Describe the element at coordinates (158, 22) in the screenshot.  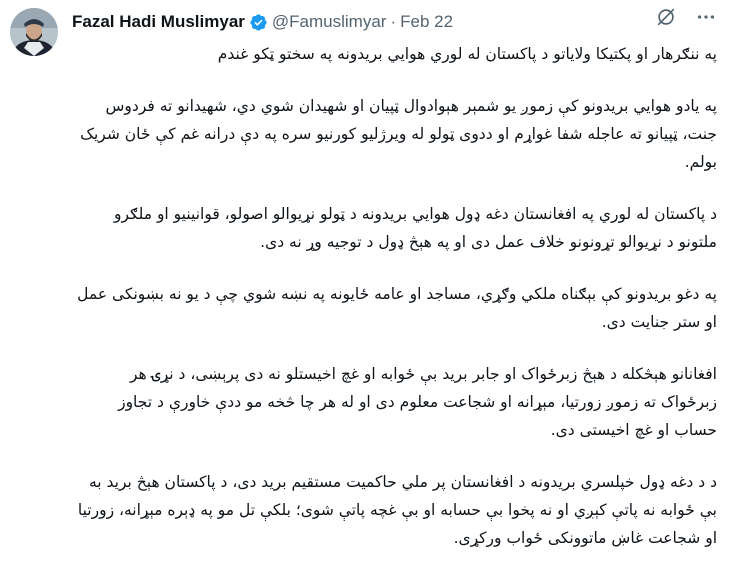
I see `author-name: Fazal Hadi Muslimyar` at that location.